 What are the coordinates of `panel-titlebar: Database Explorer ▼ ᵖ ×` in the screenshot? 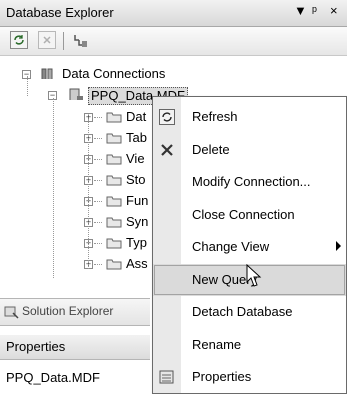 It's located at (173, 13).